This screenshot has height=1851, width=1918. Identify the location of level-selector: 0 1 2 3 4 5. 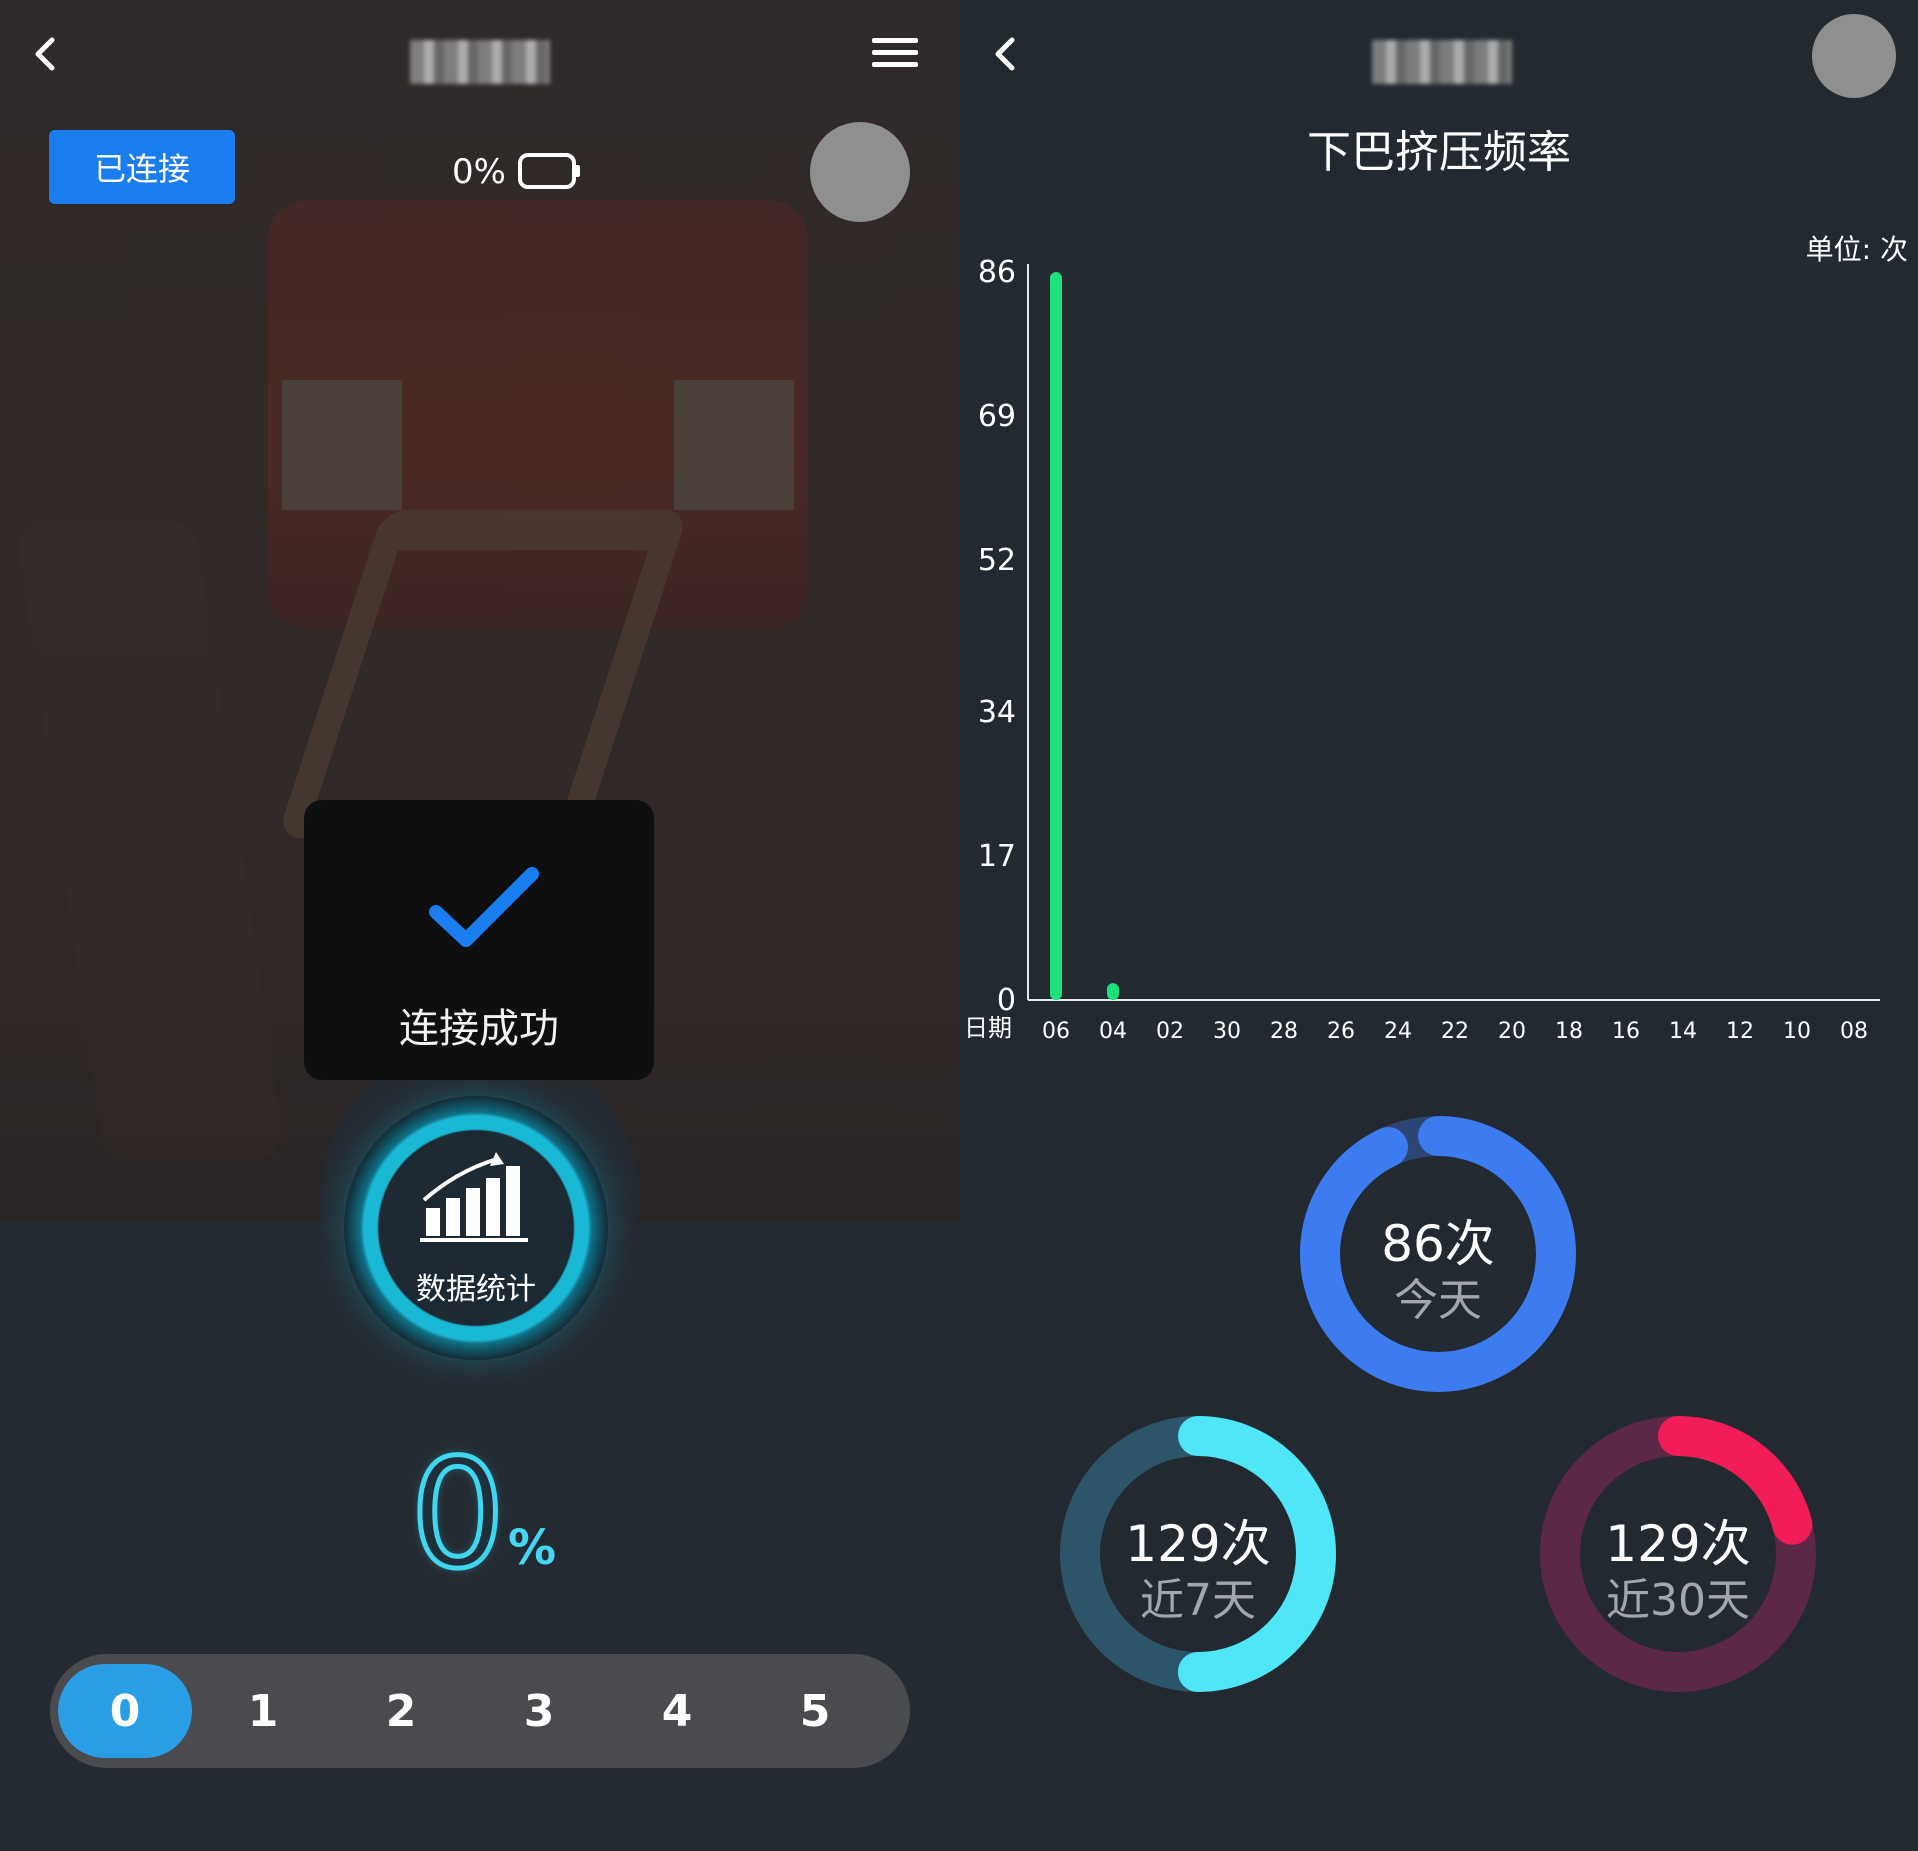
(480, 1711).